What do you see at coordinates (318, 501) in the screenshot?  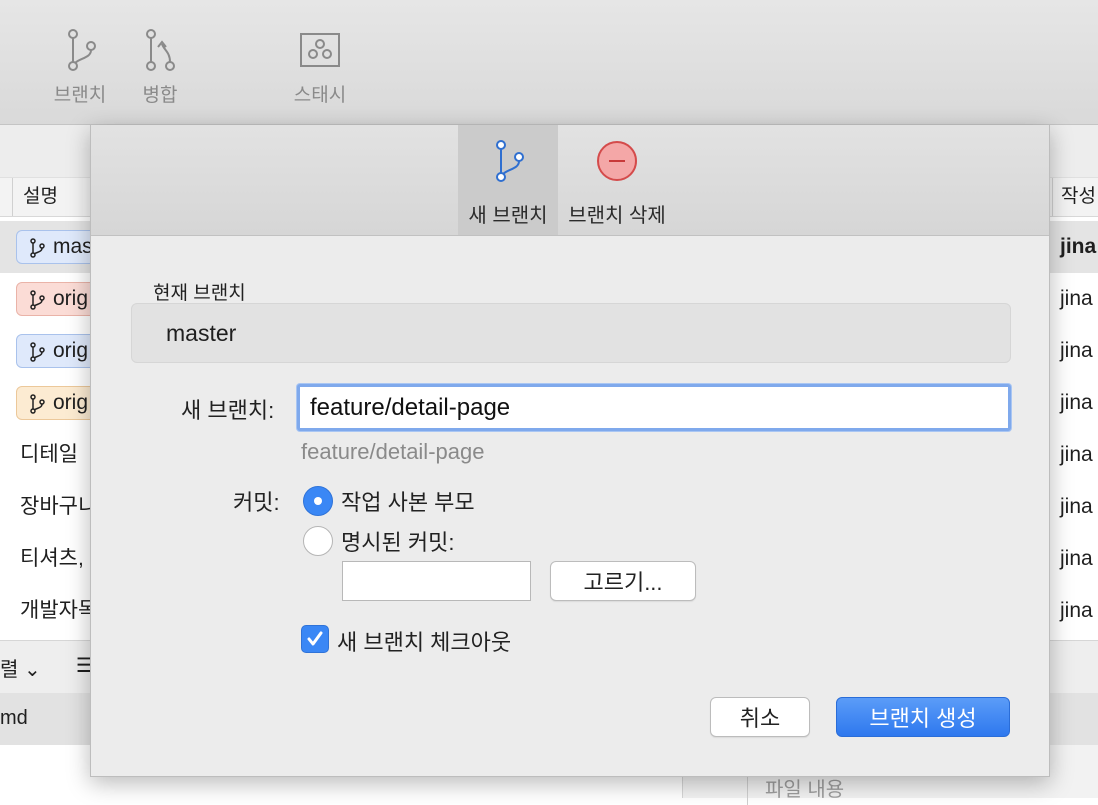 I see `working-copy-parent-radio` at bounding box center [318, 501].